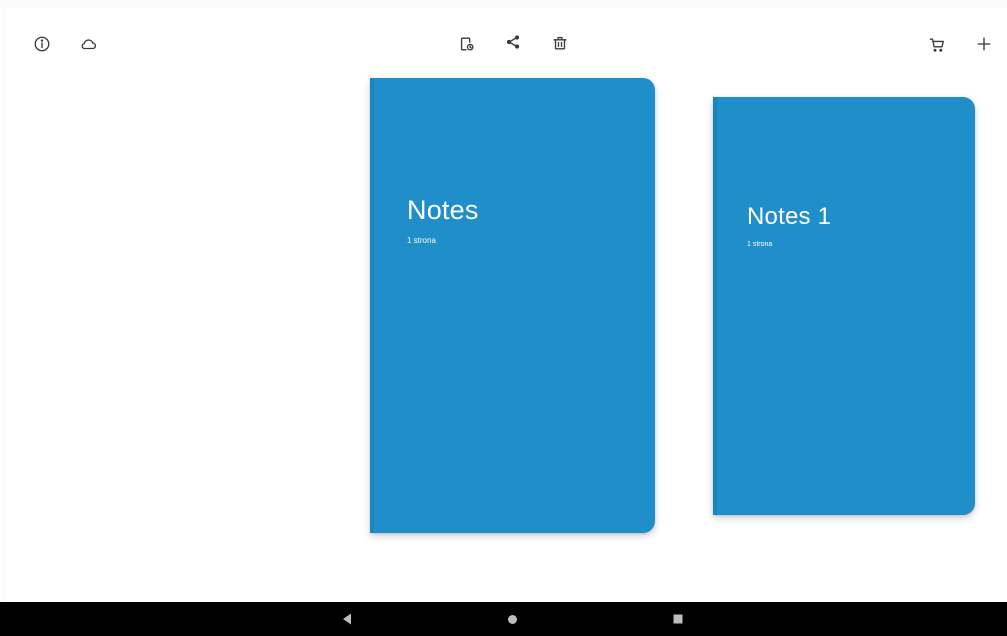  Describe the element at coordinates (443, 210) in the screenshot. I see `notebook-title: Notes` at that location.